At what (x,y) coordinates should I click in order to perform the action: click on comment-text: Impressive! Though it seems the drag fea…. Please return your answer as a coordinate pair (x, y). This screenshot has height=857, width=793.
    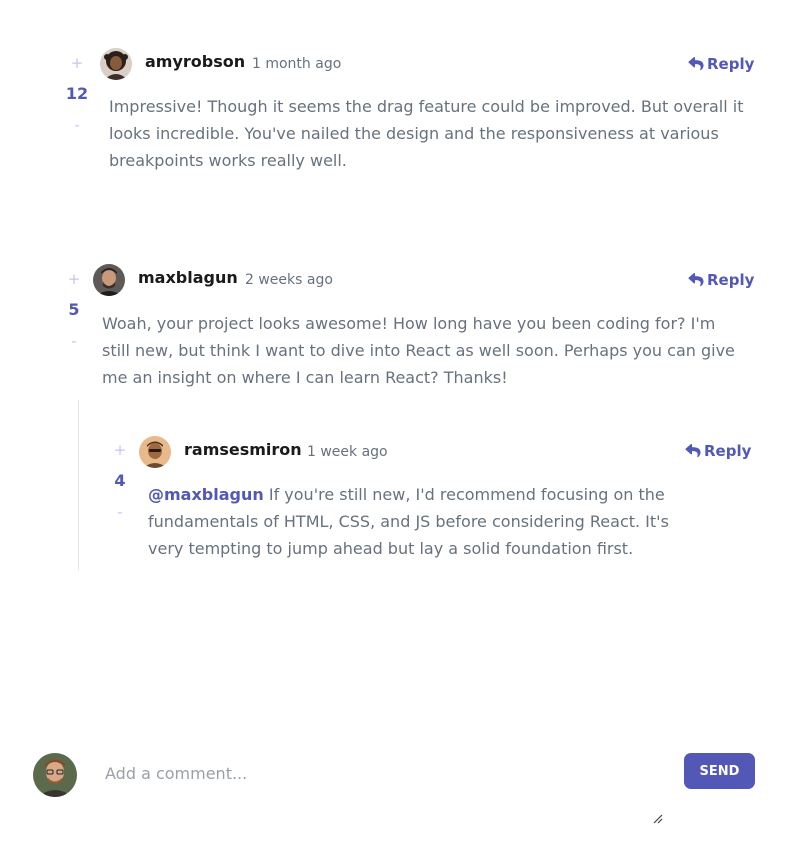
    Looking at the image, I should click on (426, 133).